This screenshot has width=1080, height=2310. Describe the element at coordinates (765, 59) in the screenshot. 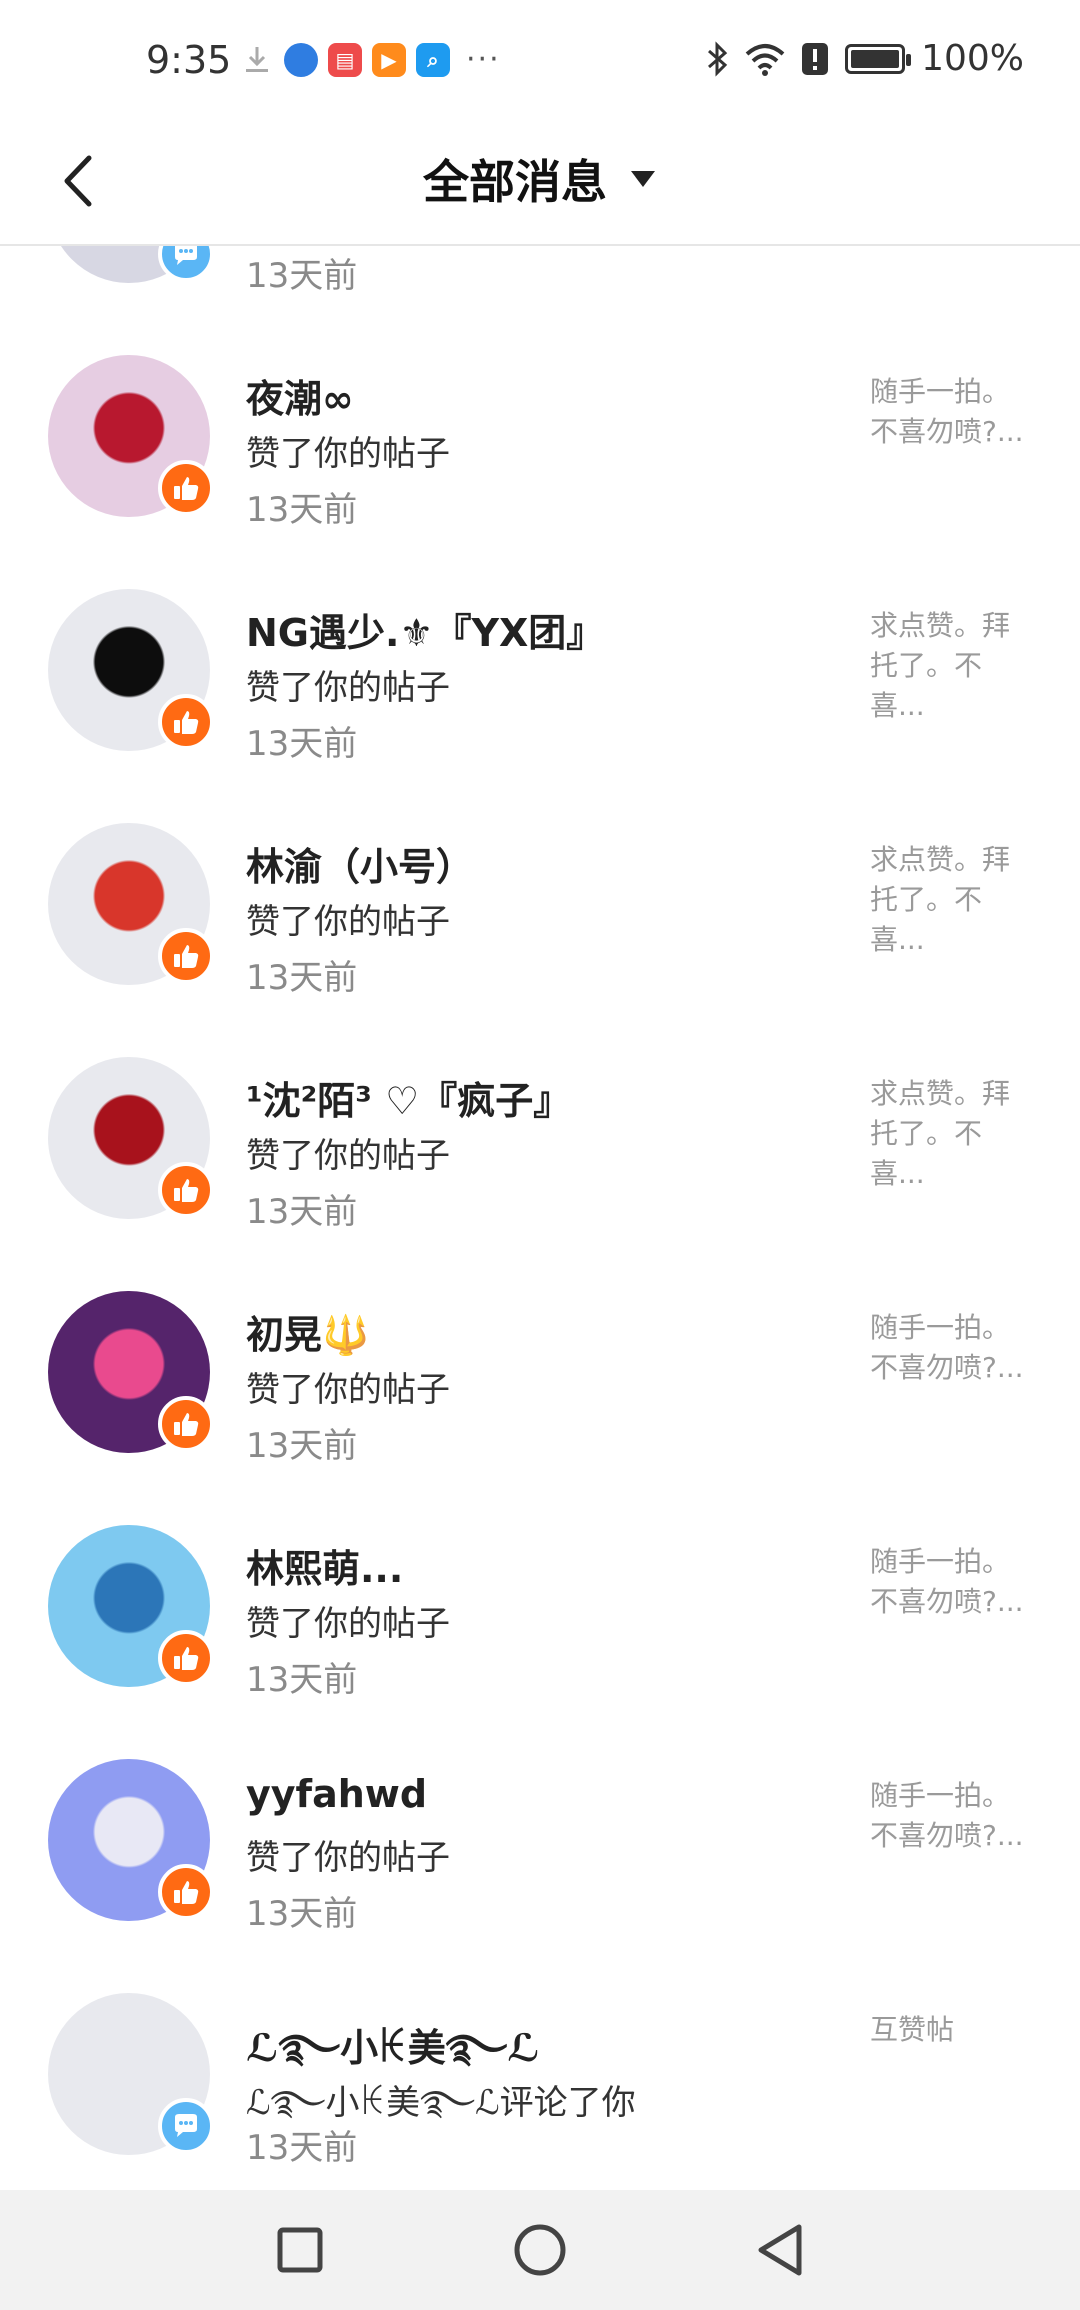

I see `wifi-icon` at that location.